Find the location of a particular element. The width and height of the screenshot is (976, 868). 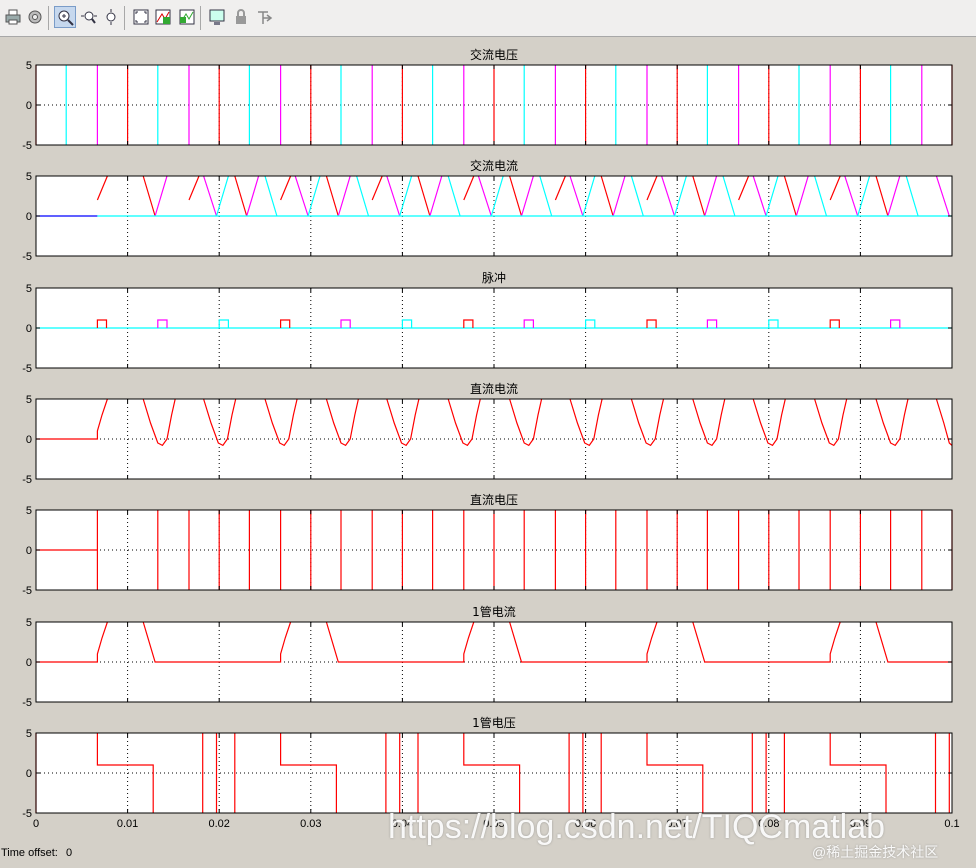

restore-axes-settings-icon is located at coordinates (187, 17).